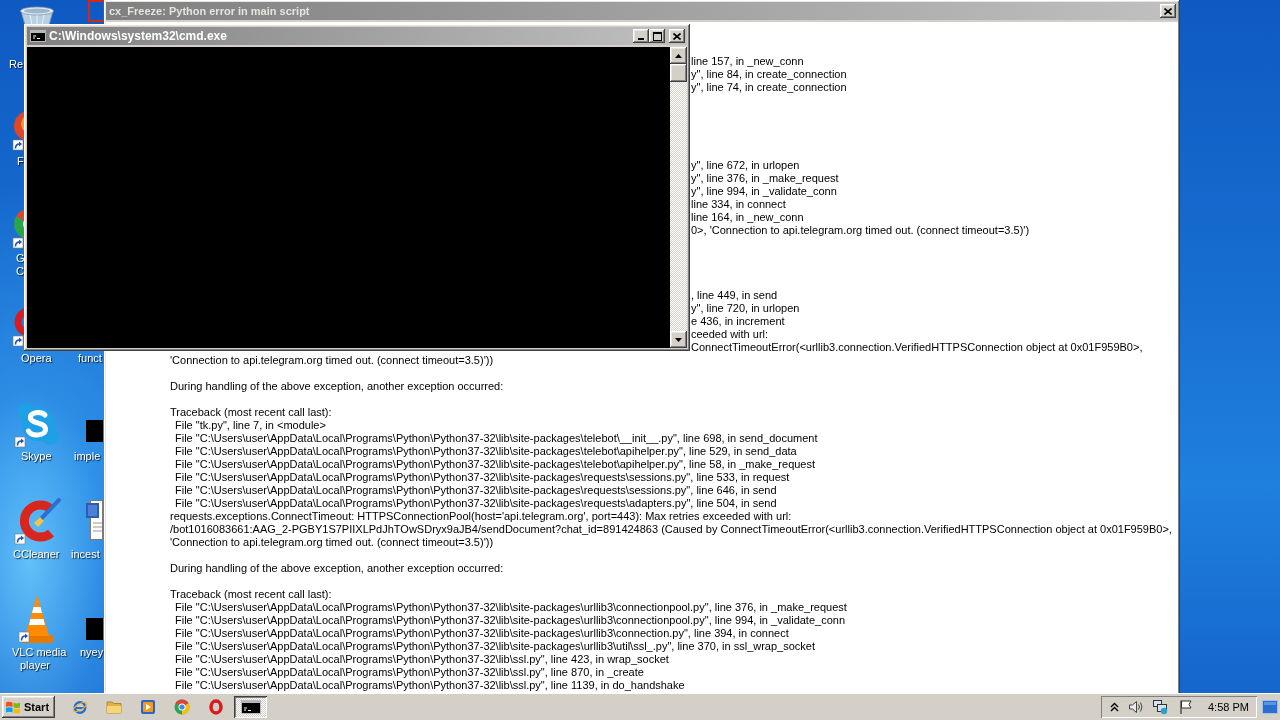 Image resolution: width=1280 pixels, height=720 pixels. Describe the element at coordinates (476, 490) in the screenshot. I see `stack-frame-line: File "C:\Users\user\AppData\Local\Programs\Python\Python37-32\lib\site-packages\requests\sessions.py", line 646, in send` at that location.